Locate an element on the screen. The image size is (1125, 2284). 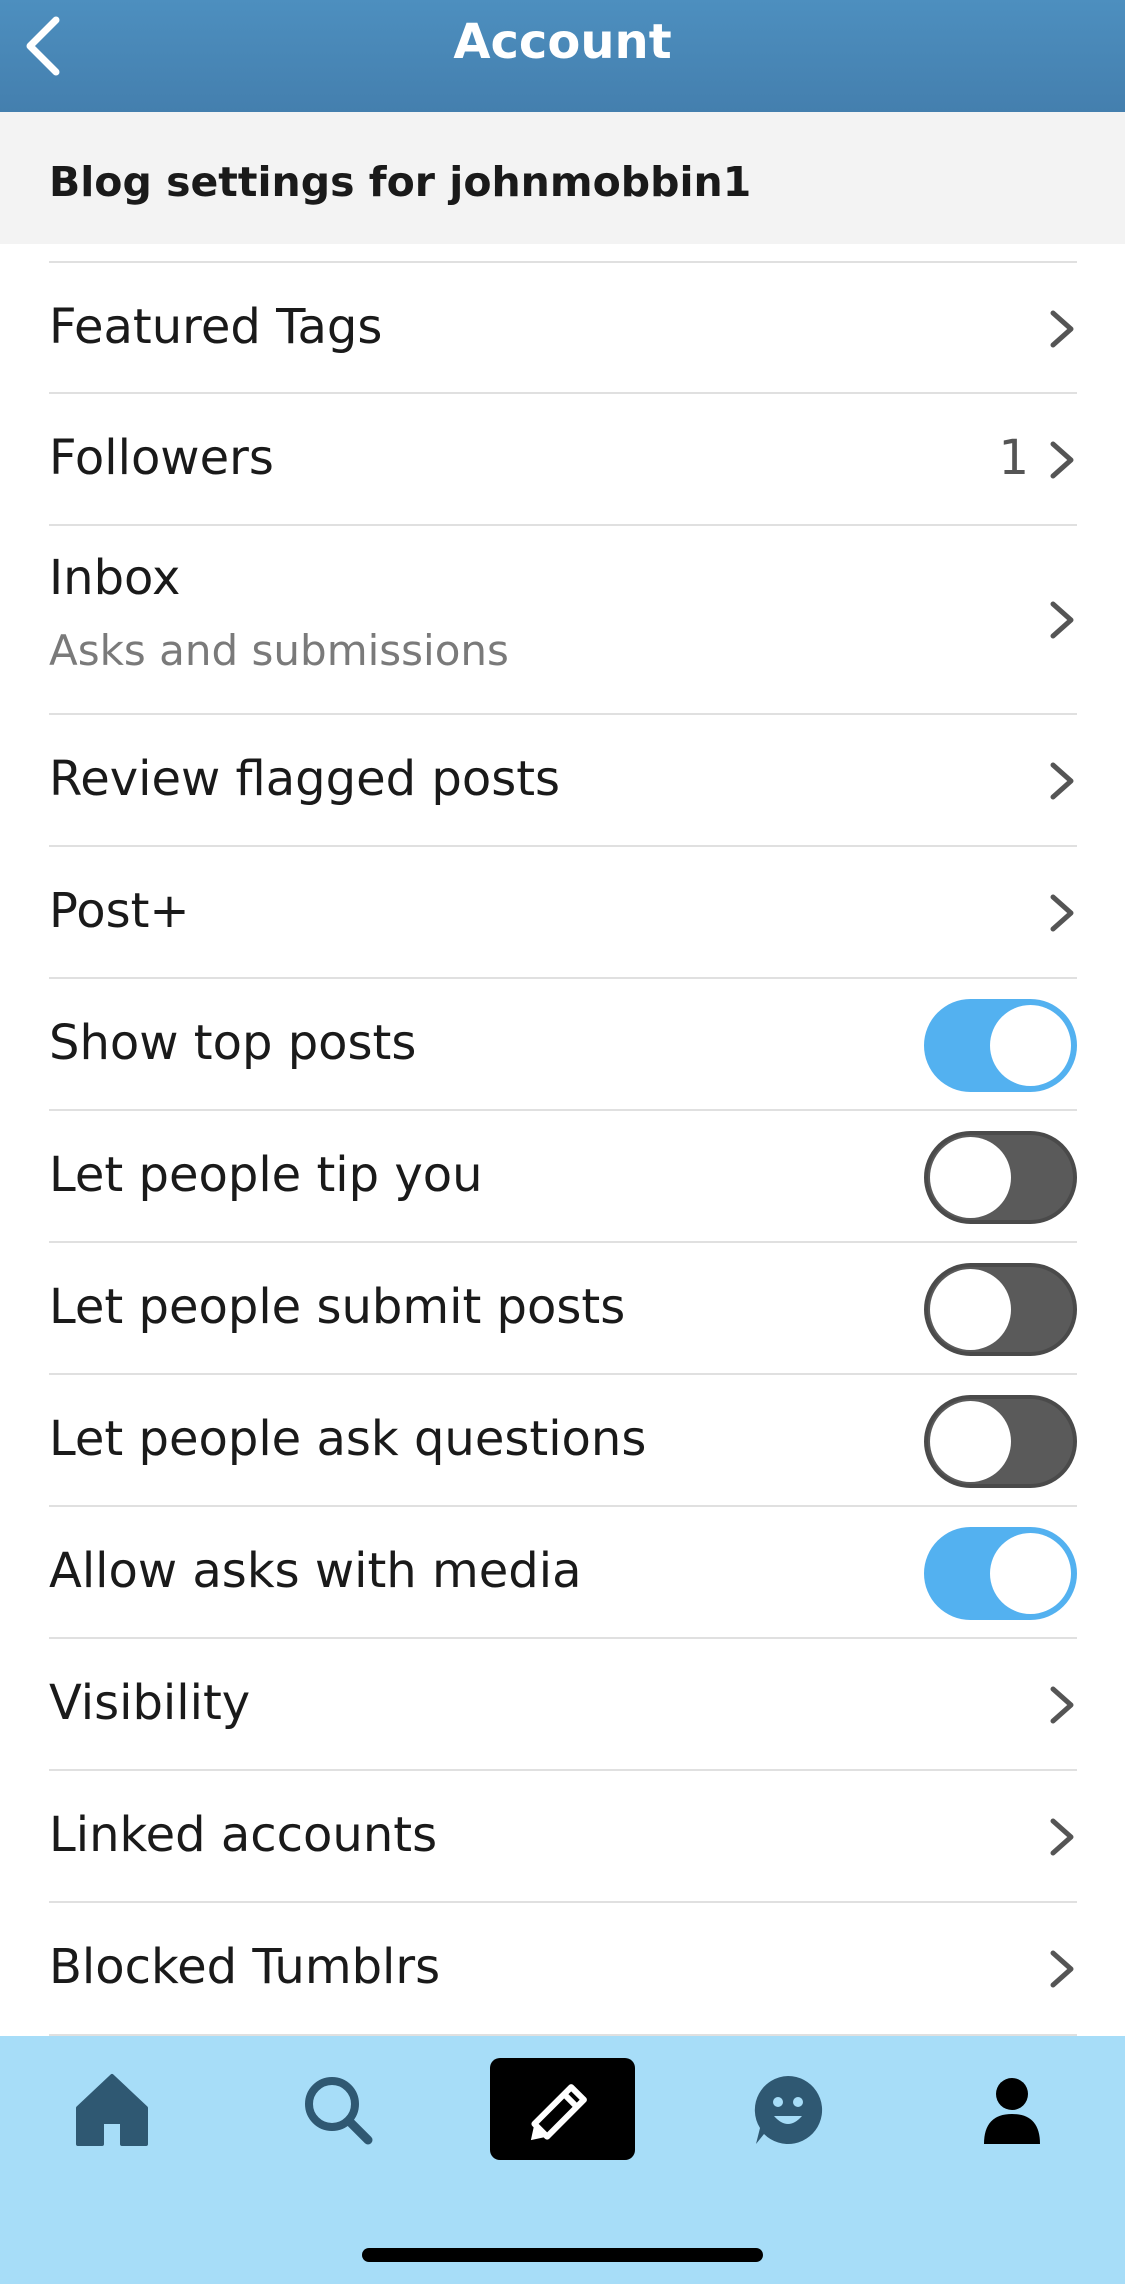
search-icon is located at coordinates (339, 2111).